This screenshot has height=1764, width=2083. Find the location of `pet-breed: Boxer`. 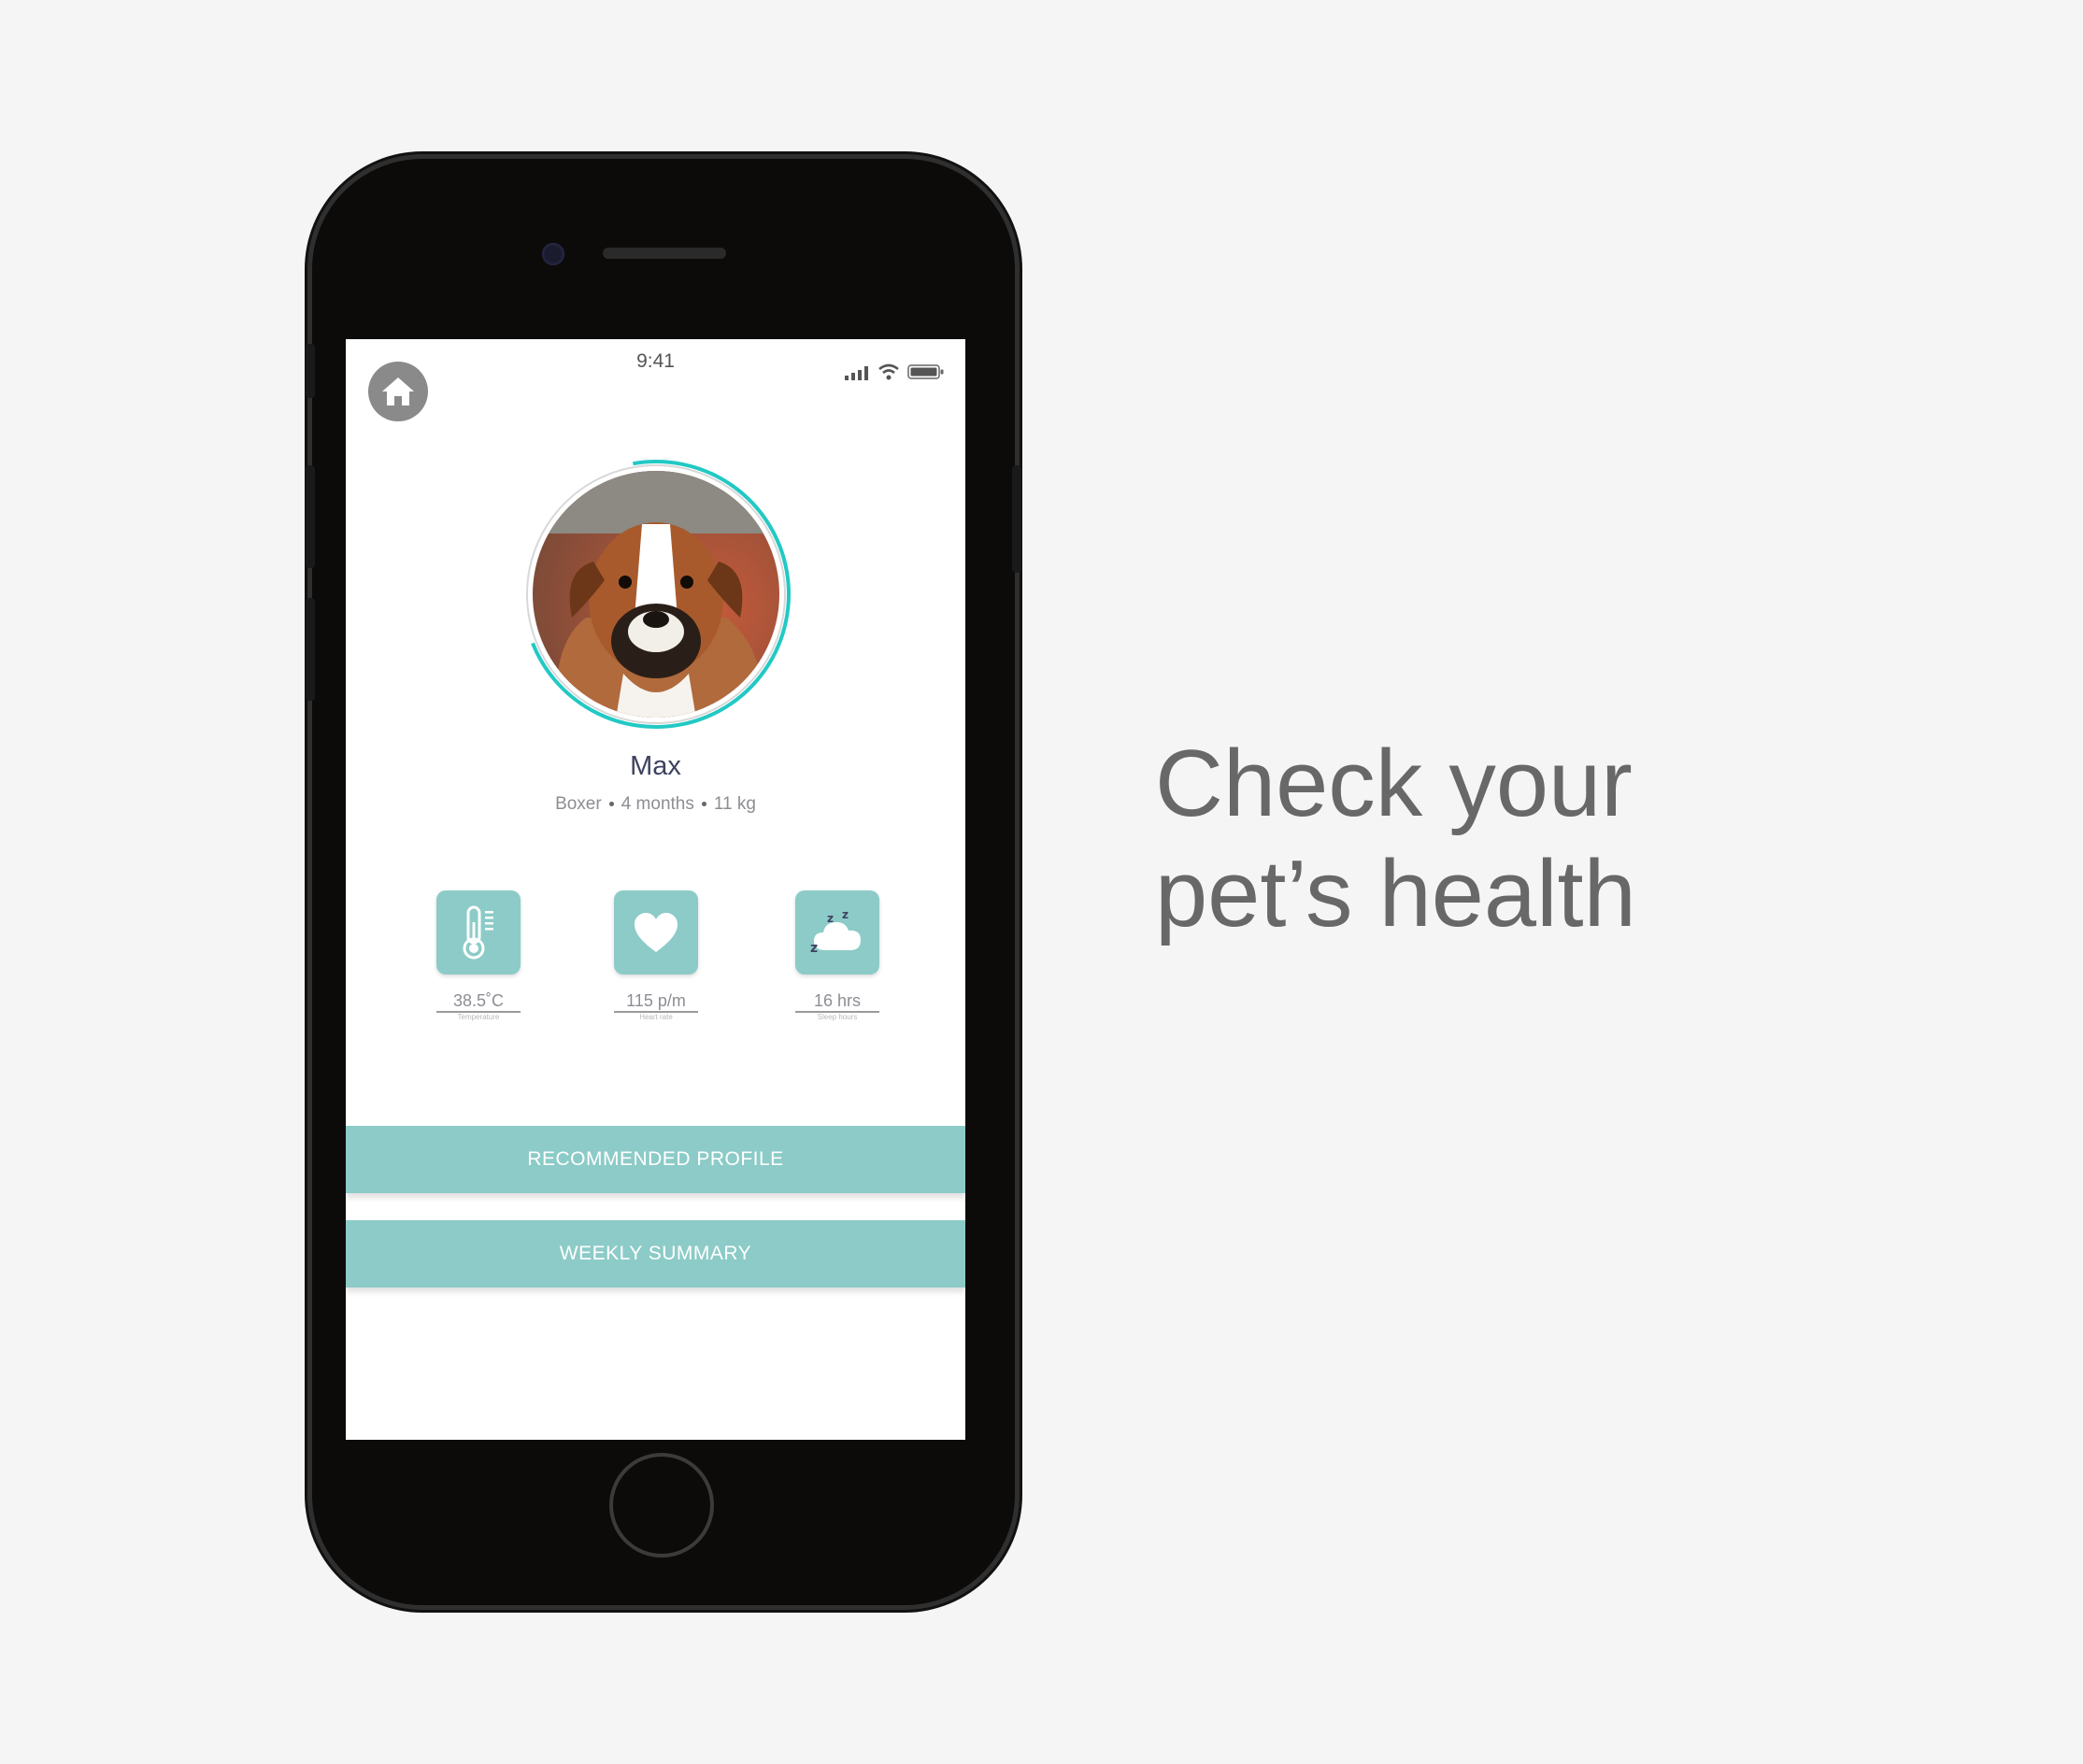

pet-breed: Boxer is located at coordinates (578, 804).